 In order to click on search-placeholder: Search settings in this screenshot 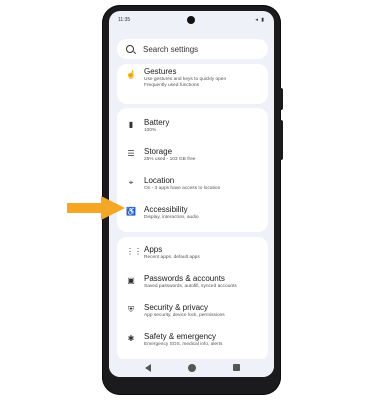, I will do `click(171, 49)`.